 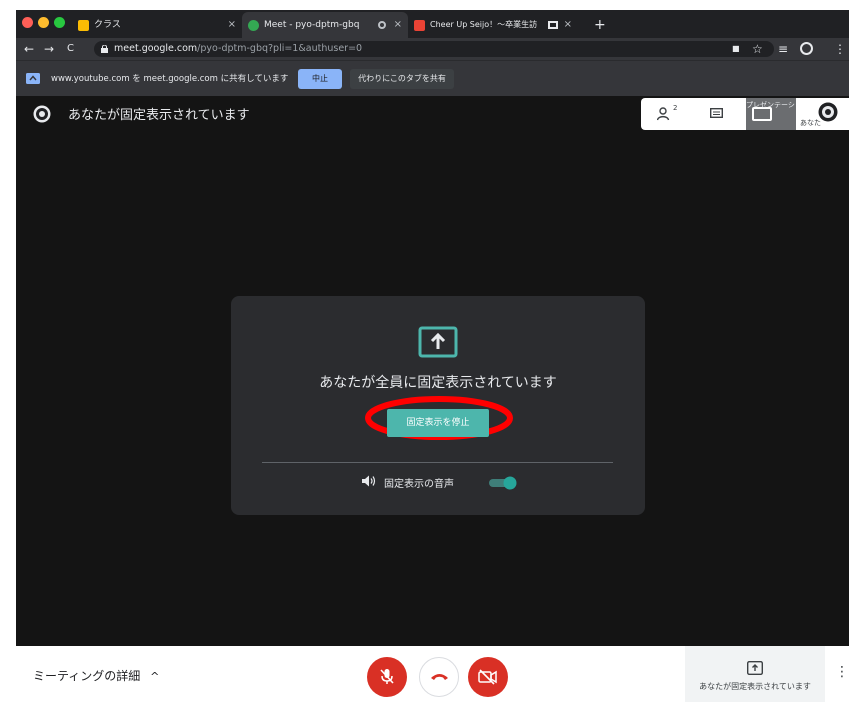 What do you see at coordinates (842, 672) in the screenshot?
I see `more-options-icon: ⋮` at bounding box center [842, 672].